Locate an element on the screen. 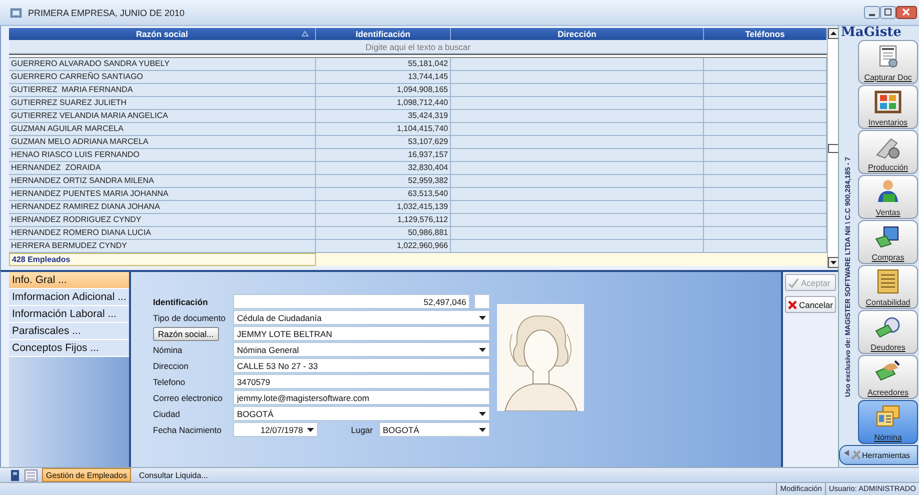  table-cell: HERRERA BERMUDEZ CYNDY is located at coordinates (162, 246).